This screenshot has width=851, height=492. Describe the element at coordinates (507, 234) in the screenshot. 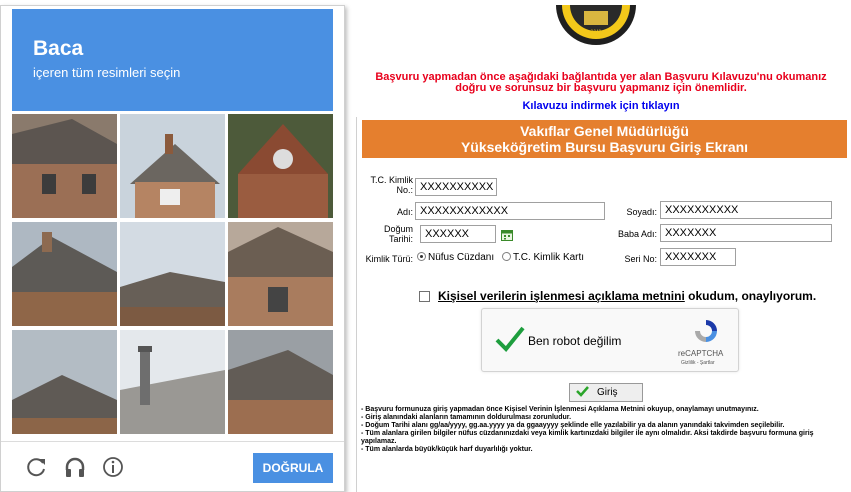

I see `calendar-icon` at that location.